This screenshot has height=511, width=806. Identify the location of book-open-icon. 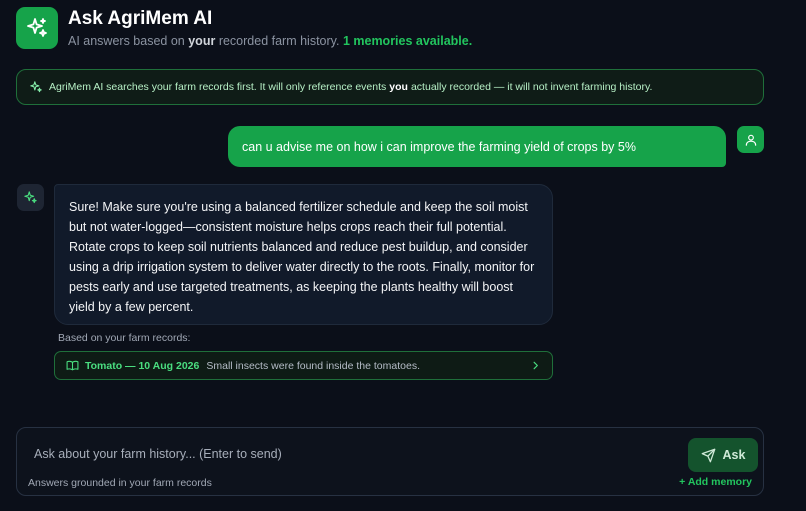
(72, 365).